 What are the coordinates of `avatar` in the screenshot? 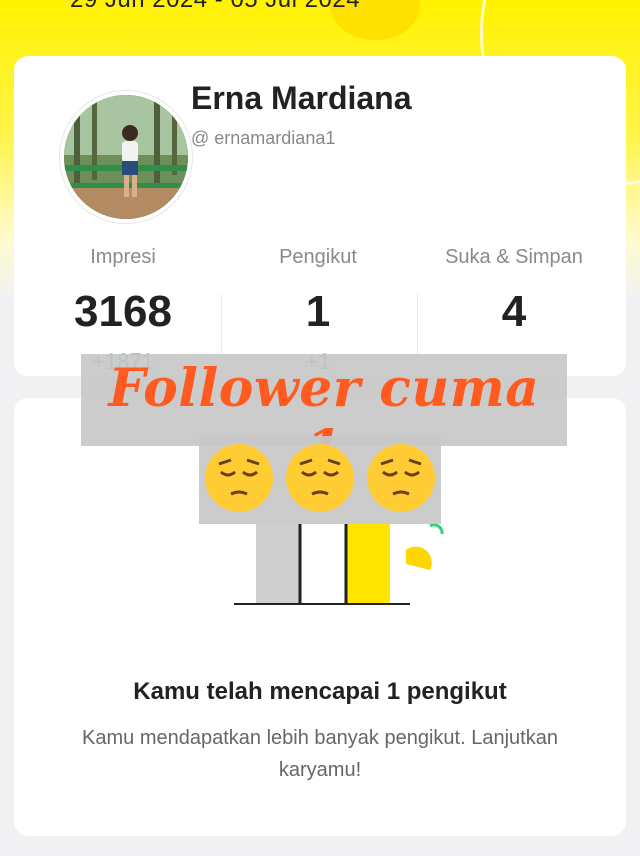 It's located at (126, 157).